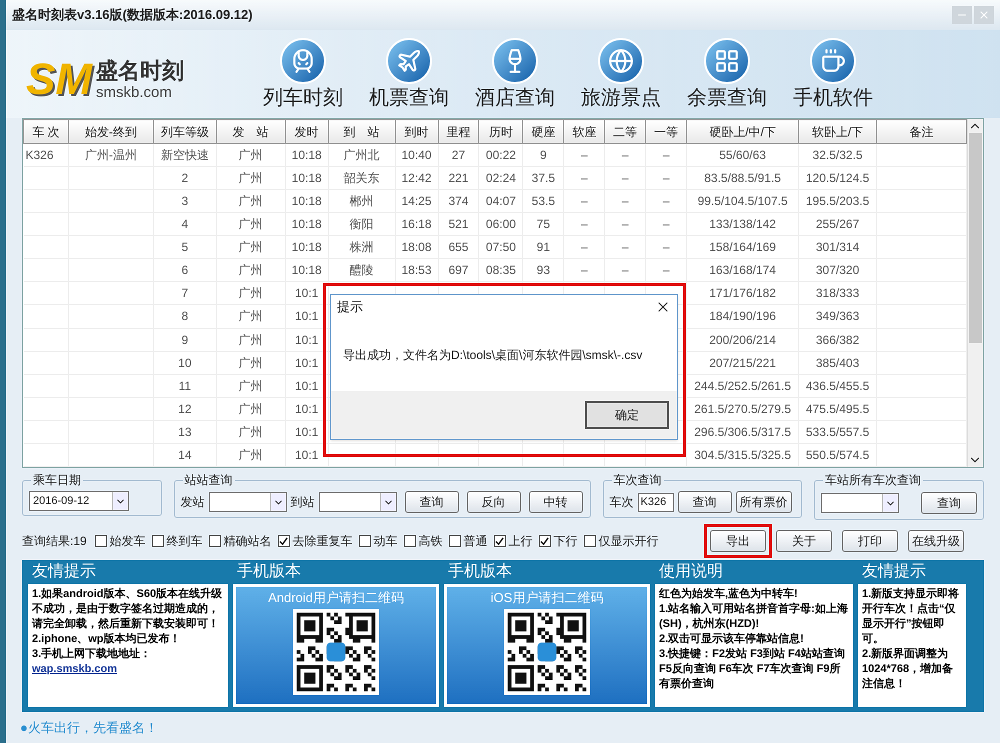 The image size is (1000, 743). What do you see at coordinates (111, 155) in the screenshot?
I see `table-cell: 广州-温州` at bounding box center [111, 155].